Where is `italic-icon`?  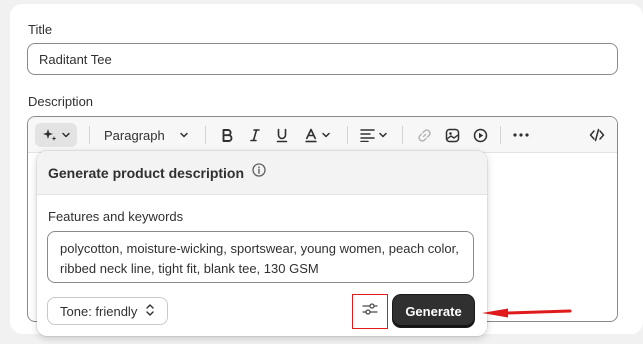 italic-icon is located at coordinates (255, 135).